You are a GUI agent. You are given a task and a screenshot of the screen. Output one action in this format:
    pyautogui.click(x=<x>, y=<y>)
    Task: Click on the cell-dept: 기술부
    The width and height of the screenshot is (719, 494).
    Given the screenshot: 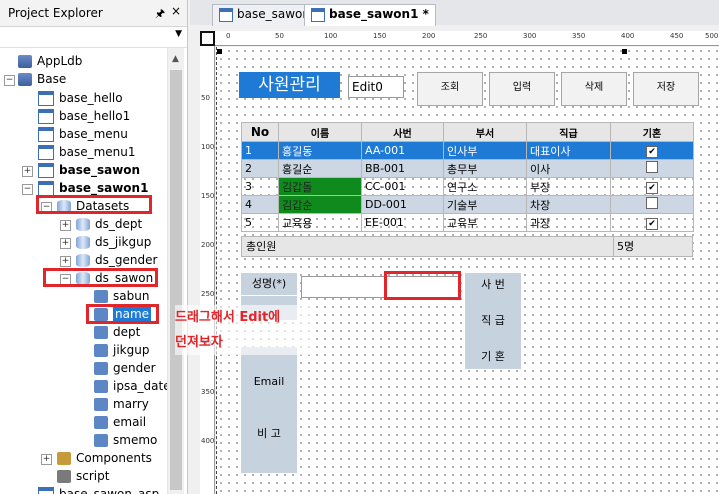 What is the action you would take?
    pyautogui.click(x=485, y=204)
    